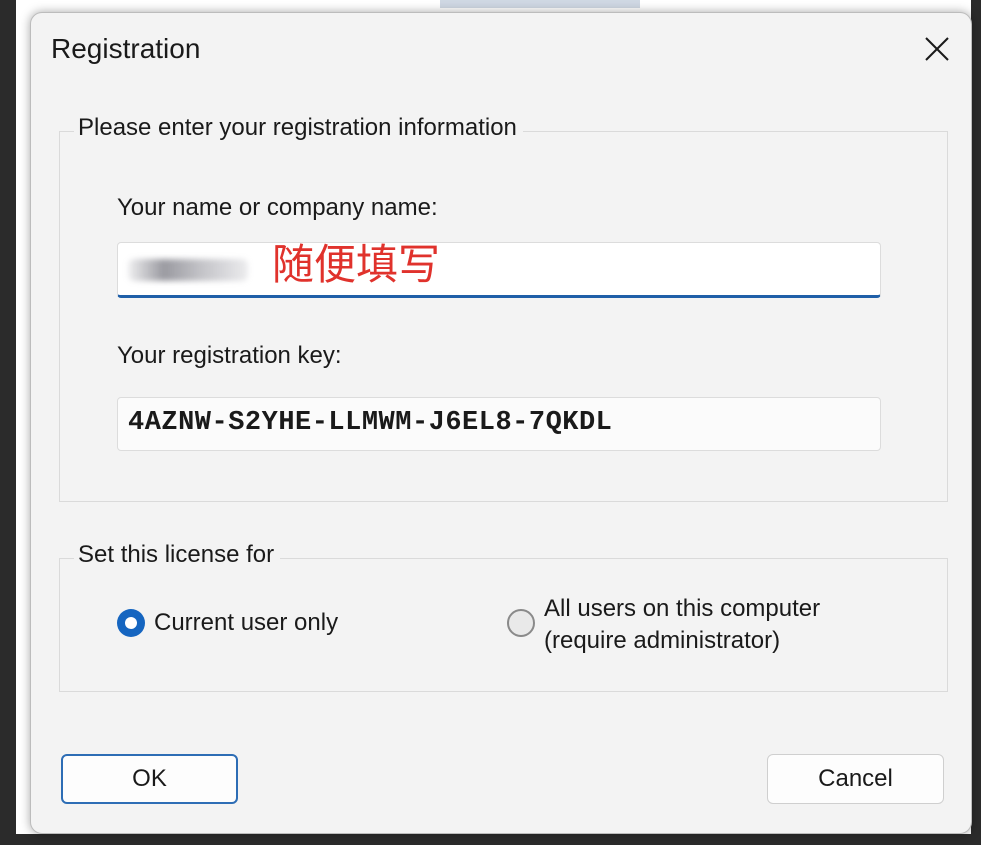  I want to click on registration-key-field: 4AZNW-S2YHE-LLMWM-J6EL8-7QKDL, so click(499, 424).